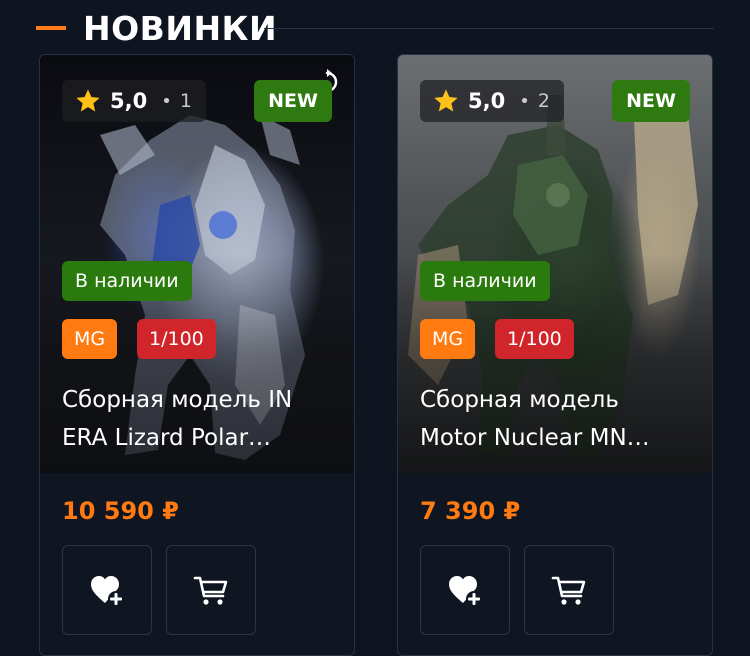  I want to click on section-header: НОВИНКИ, so click(375, 28).